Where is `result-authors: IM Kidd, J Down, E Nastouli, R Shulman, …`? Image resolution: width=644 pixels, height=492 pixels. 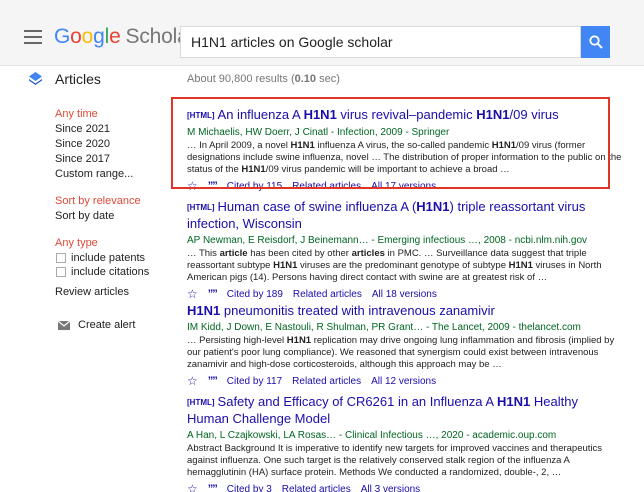
result-authors: IM Kidd, J Down, E Nastouli, R Shulman, … is located at coordinates (384, 327).